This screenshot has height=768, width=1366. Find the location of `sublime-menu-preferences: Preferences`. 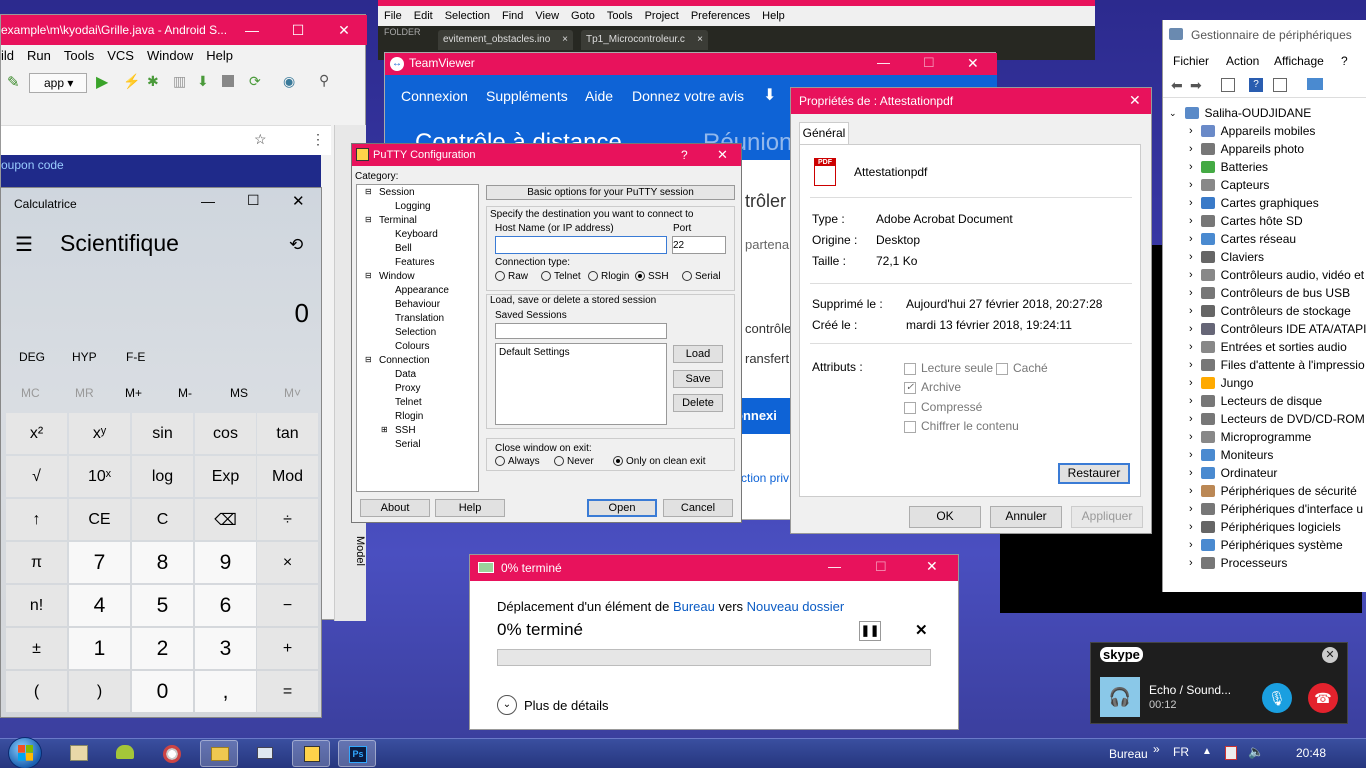

sublime-menu-preferences: Preferences is located at coordinates (720, 16).